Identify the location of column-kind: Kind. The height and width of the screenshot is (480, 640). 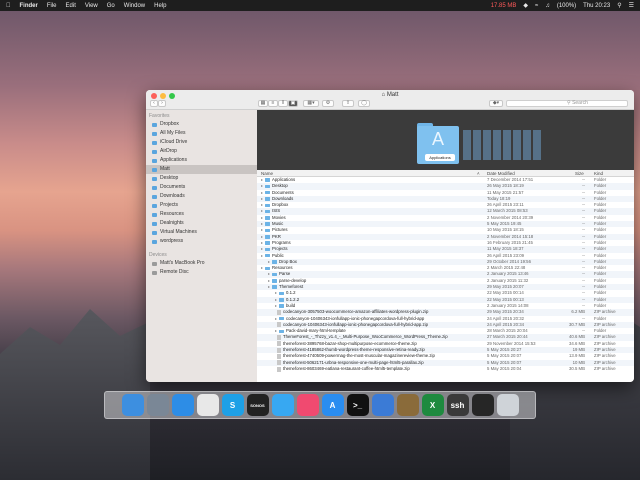
(598, 173).